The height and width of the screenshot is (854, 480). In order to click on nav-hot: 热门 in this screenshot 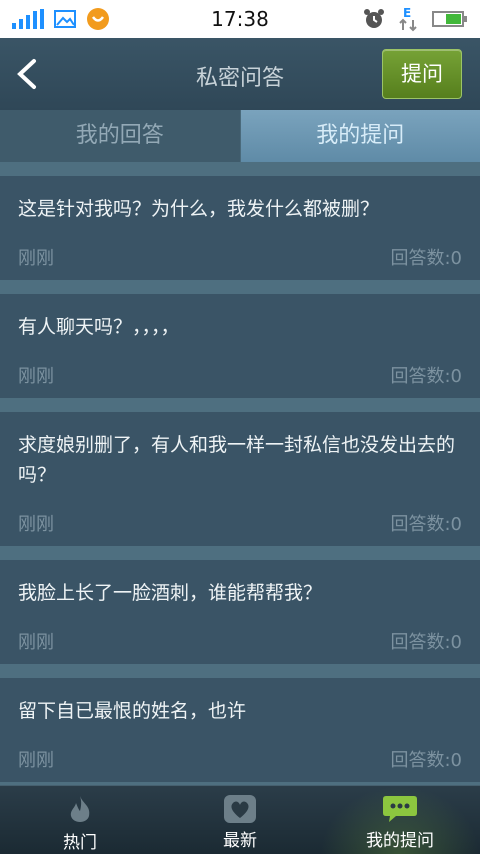, I will do `click(80, 820)`.